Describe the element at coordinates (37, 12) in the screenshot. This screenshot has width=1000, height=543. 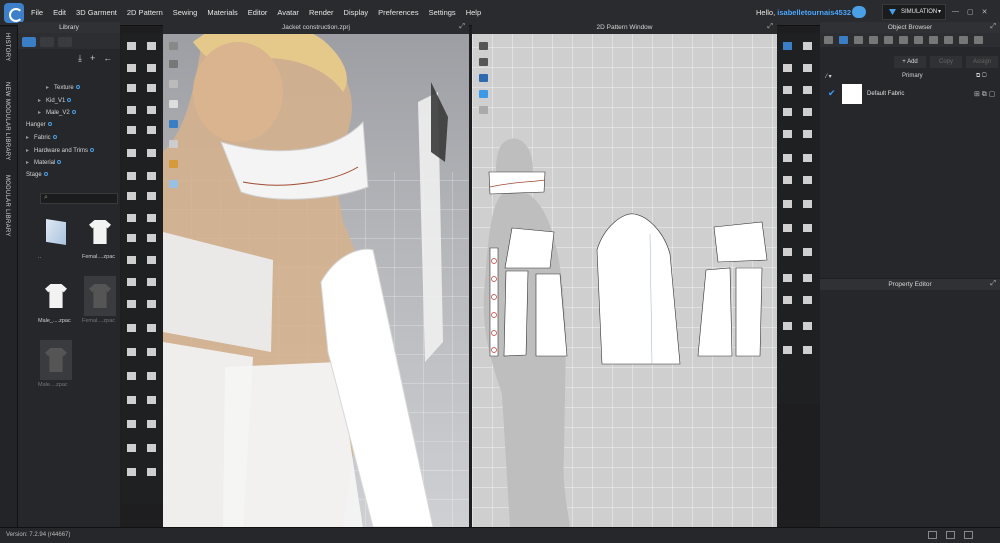
I see `menu-file: File` at that location.